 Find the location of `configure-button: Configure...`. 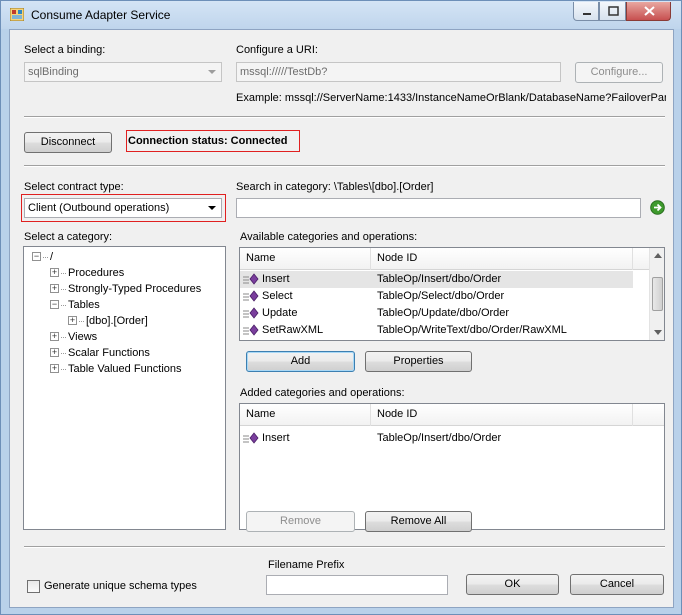

configure-button: Configure... is located at coordinates (619, 72).